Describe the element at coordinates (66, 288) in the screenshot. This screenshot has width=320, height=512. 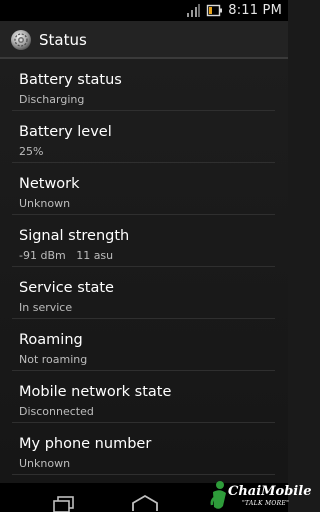
I see `item-title: Service state` at that location.